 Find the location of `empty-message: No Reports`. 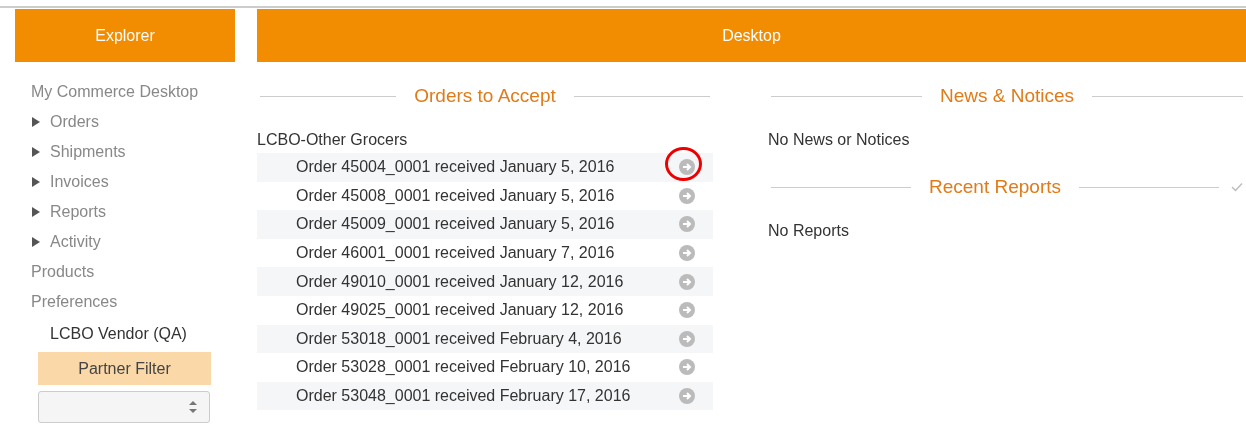

empty-message: No Reports is located at coordinates (808, 231).